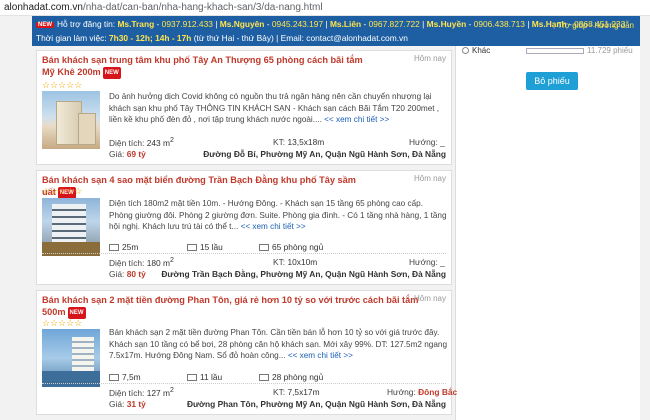 This screenshot has width=650, height=420. What do you see at coordinates (552, 81) in the screenshot?
I see `vote-button: Bỏ phiếu` at bounding box center [552, 81].